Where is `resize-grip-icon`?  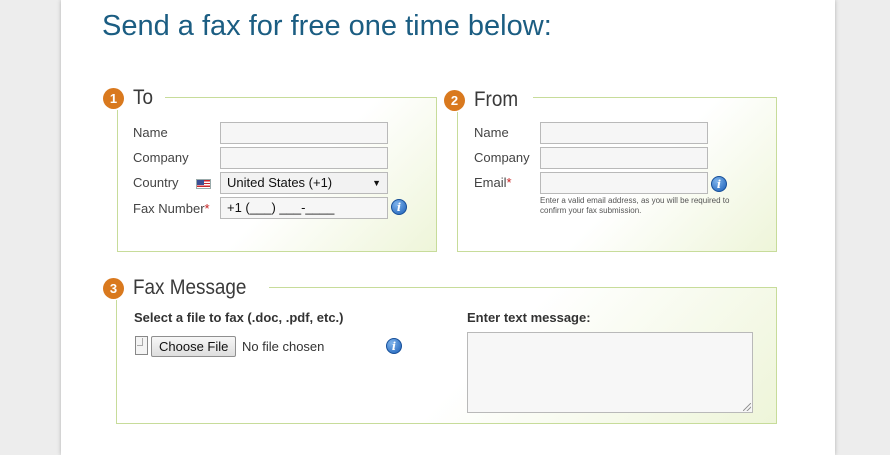
resize-grip-icon is located at coordinates (747, 407).